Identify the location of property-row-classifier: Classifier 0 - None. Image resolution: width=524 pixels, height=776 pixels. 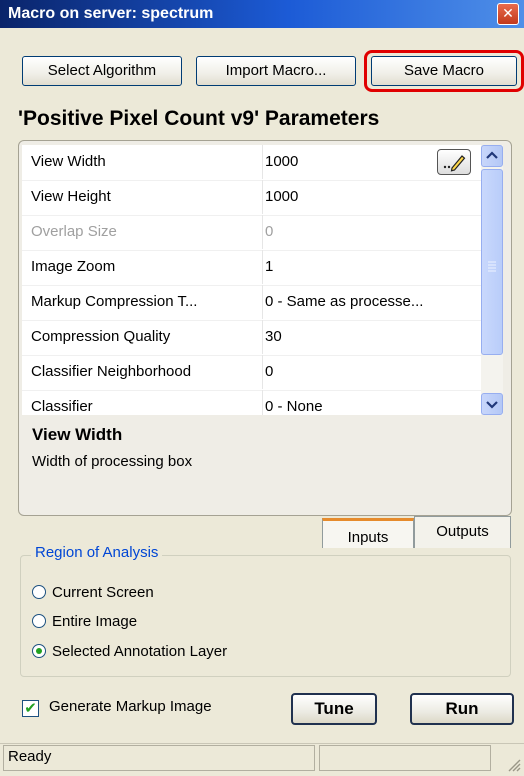
(252, 402).